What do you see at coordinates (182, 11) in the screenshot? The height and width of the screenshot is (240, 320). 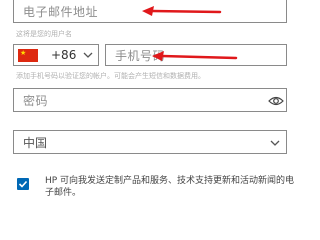 I see `annotation-arrow-email` at bounding box center [182, 11].